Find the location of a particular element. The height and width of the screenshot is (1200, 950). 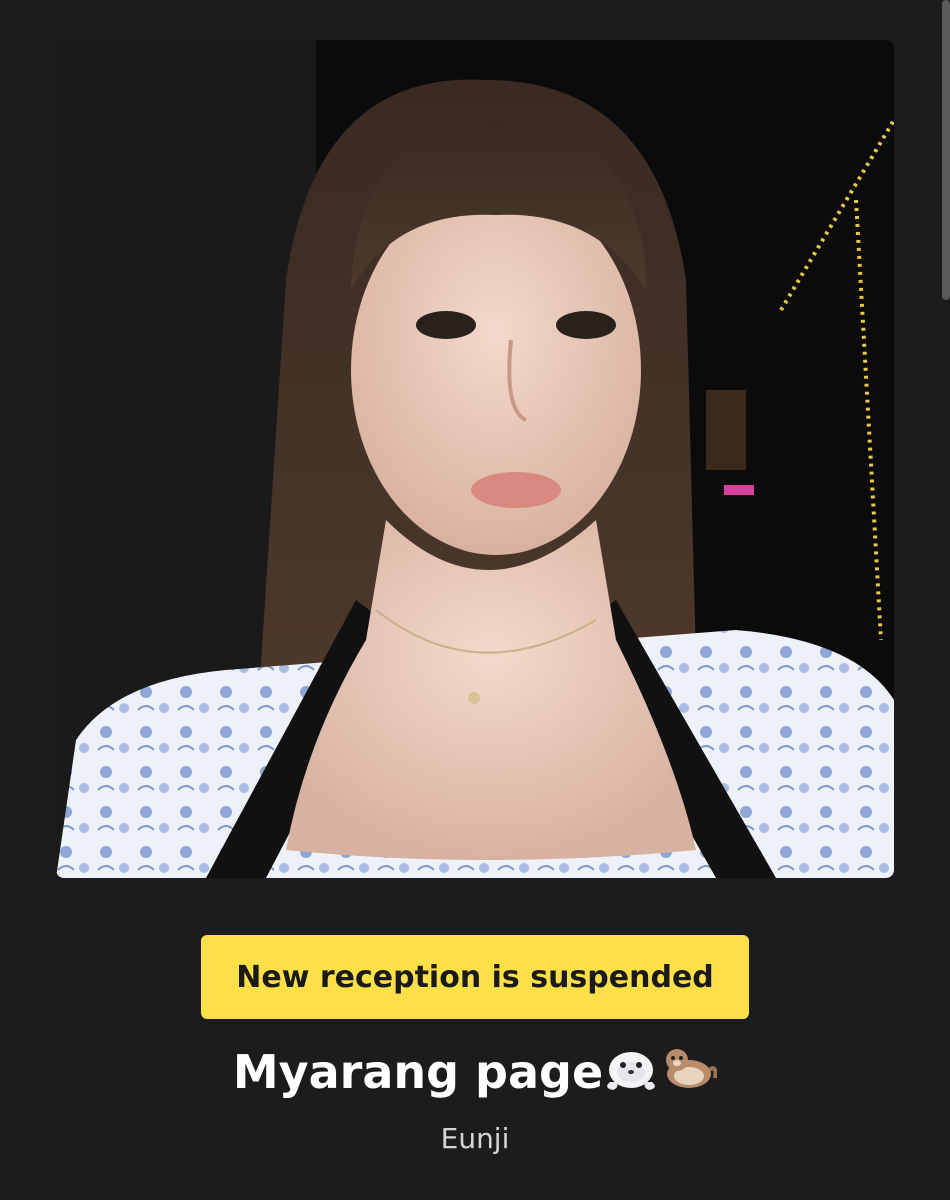

page-title: Myarang page is located at coordinates (475, 1074).